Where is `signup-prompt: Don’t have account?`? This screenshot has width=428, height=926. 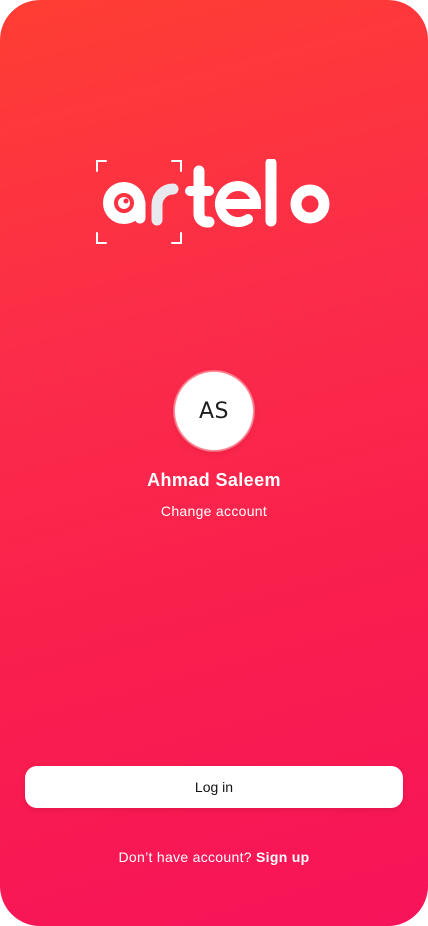 signup-prompt: Don’t have account? is located at coordinates (185, 857).